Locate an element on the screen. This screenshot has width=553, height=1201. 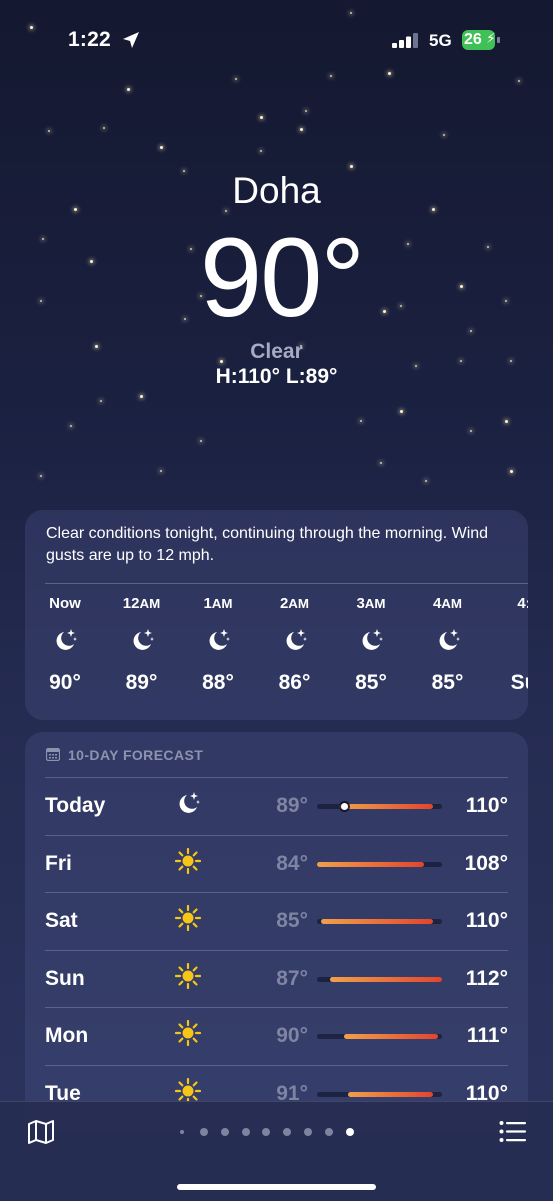
hour-item: 4: Su is located at coordinates (508, 645).